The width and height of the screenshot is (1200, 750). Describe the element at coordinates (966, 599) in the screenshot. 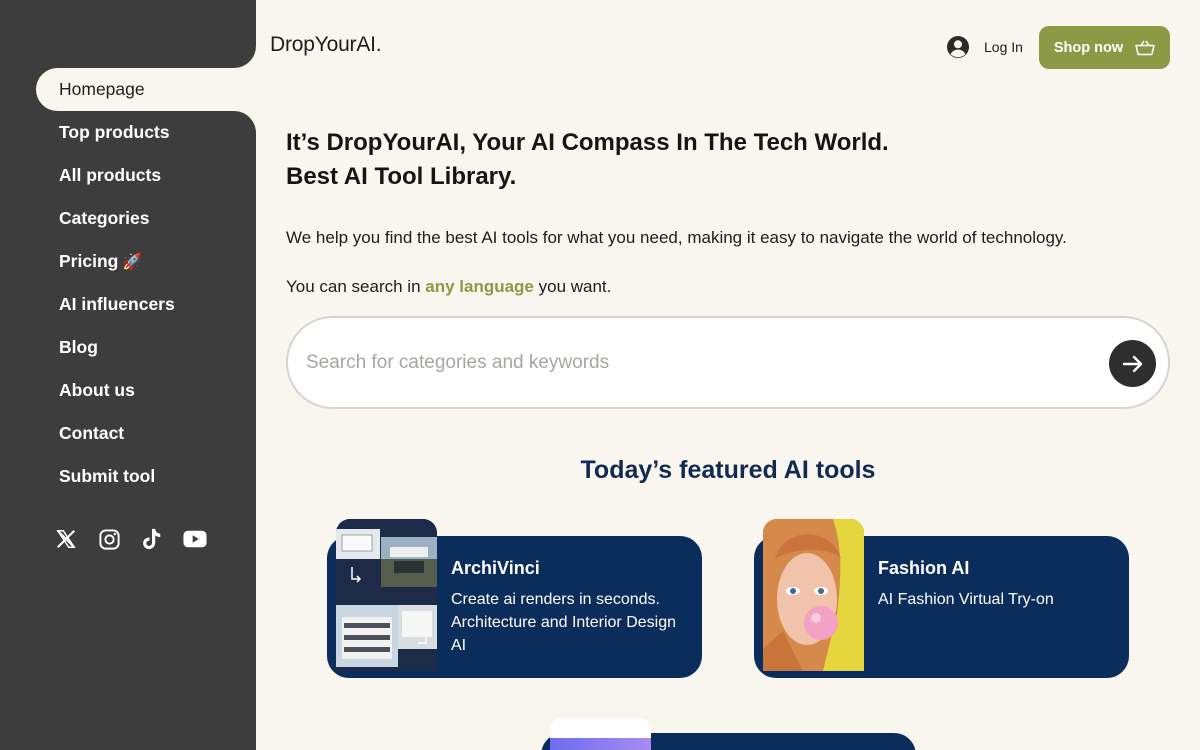

I see `card-description: AI Fashion Virtual Try-on` at that location.